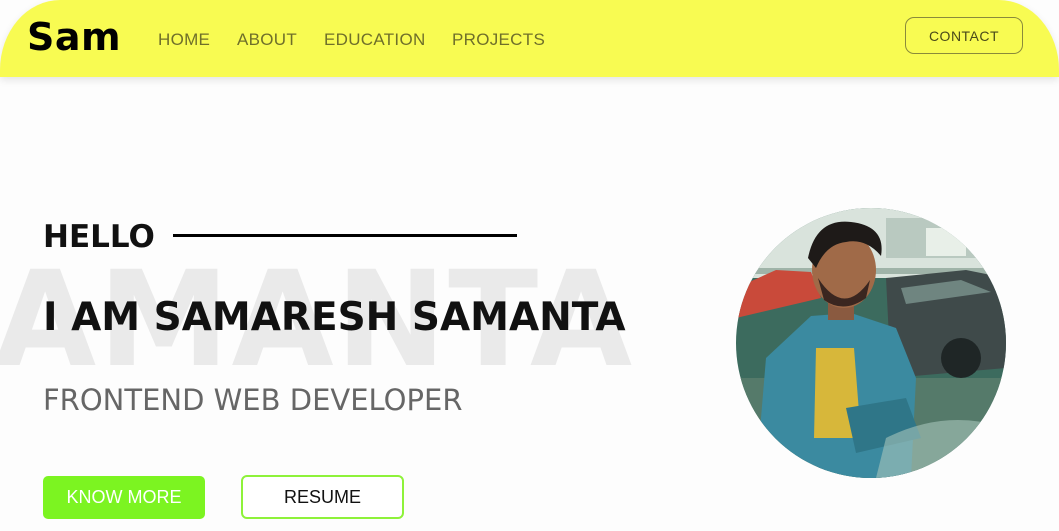 Image resolution: width=1059 pixels, height=531 pixels. What do you see at coordinates (375, 40) in the screenshot?
I see `nav-link-education: EDUCATION` at bounding box center [375, 40].